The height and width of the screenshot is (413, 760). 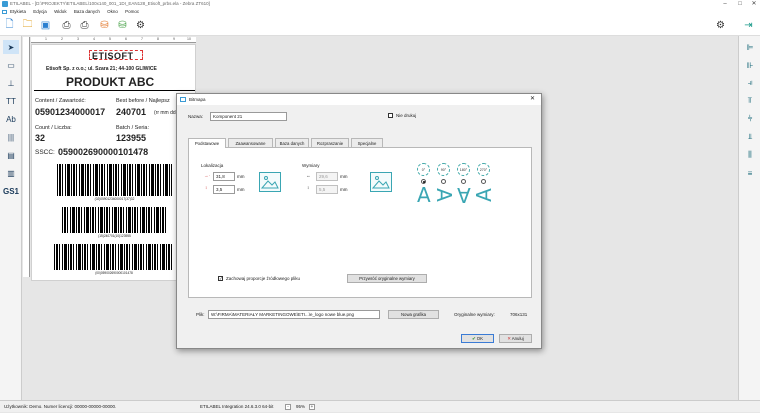 What do you see at coordinates (133, 128) in the screenshot?
I see `batch-label: Batch / Seria:` at bounding box center [133, 128].